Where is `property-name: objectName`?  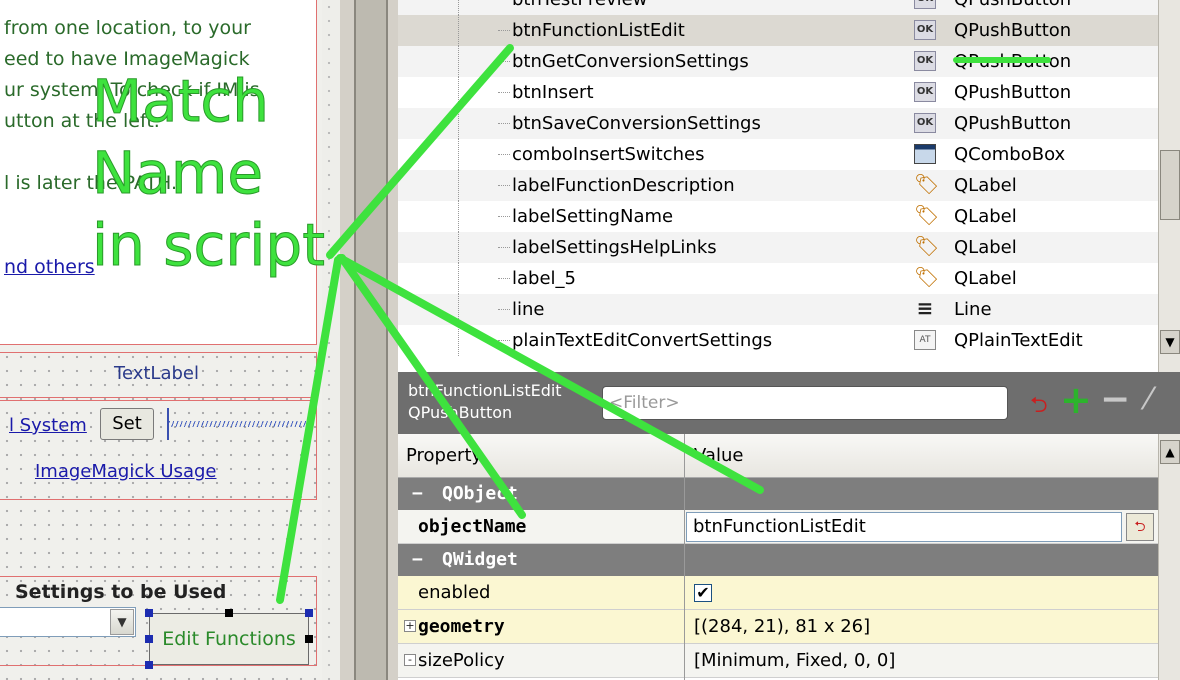 property-name: objectName is located at coordinates (472, 526).